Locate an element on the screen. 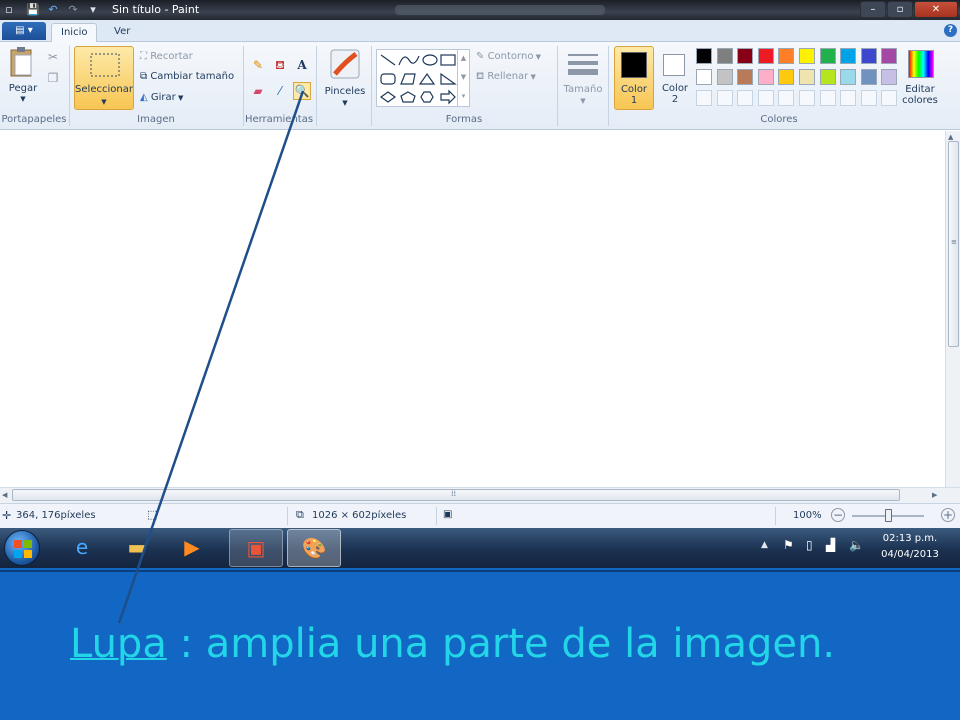 This screenshot has width=960, height=720. shapes-scroll: ▲ ▼ ▾ is located at coordinates (463, 78).